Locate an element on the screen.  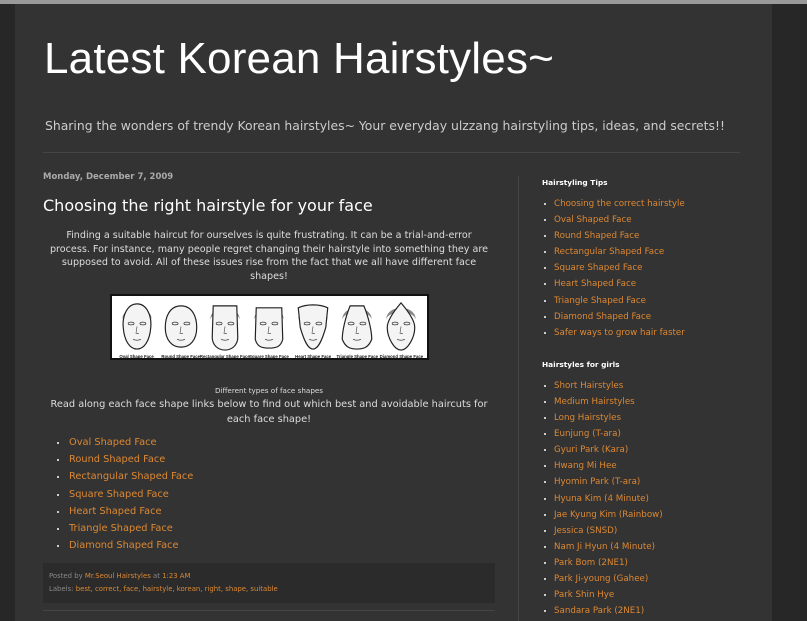
sidebar-link: Gyuri Park (Kara) is located at coordinates (648, 450).